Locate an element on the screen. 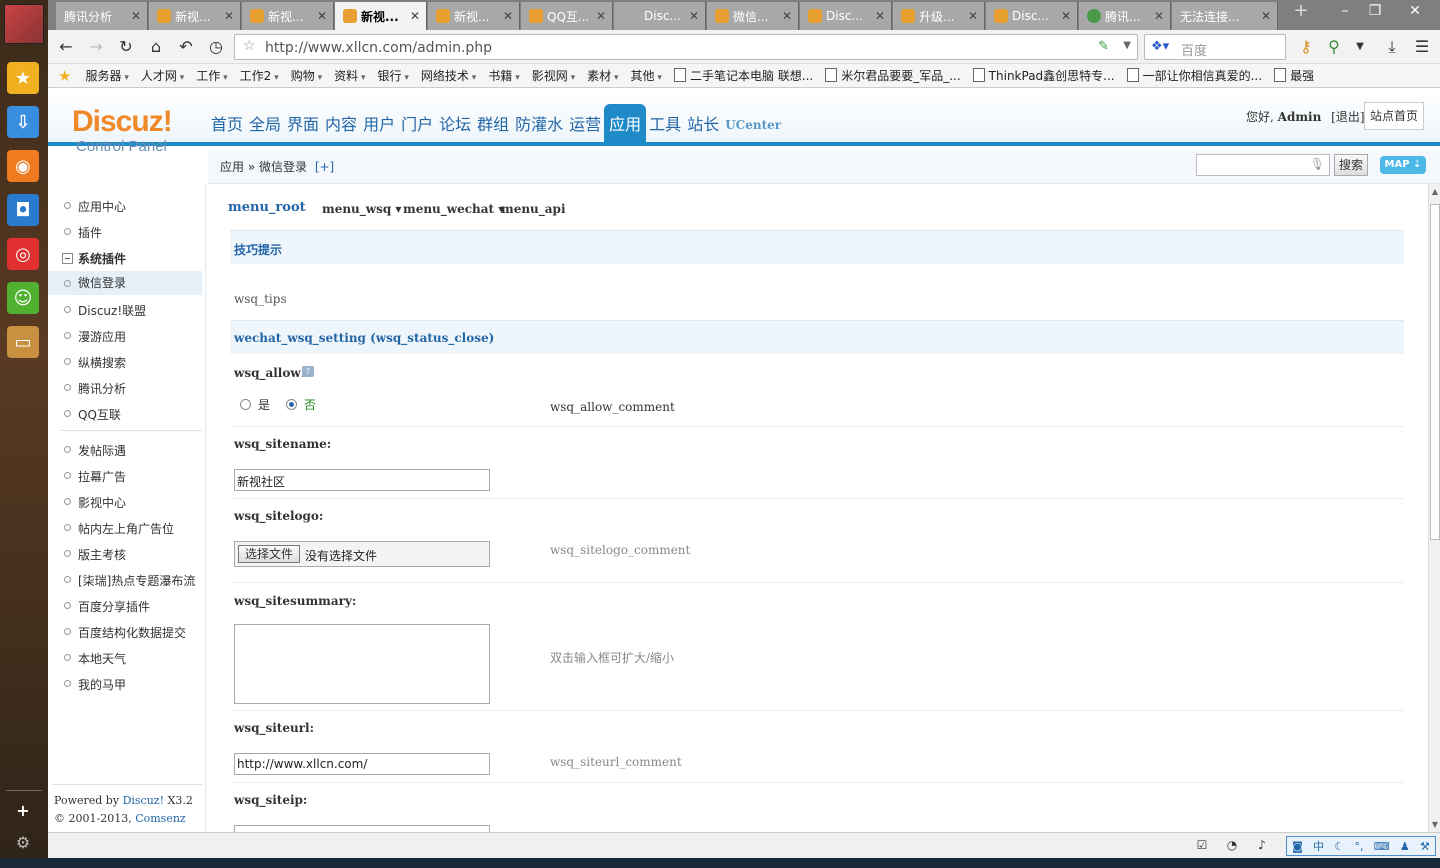 The height and width of the screenshot is (868, 1440). sitesummary-textarea is located at coordinates (362, 664).